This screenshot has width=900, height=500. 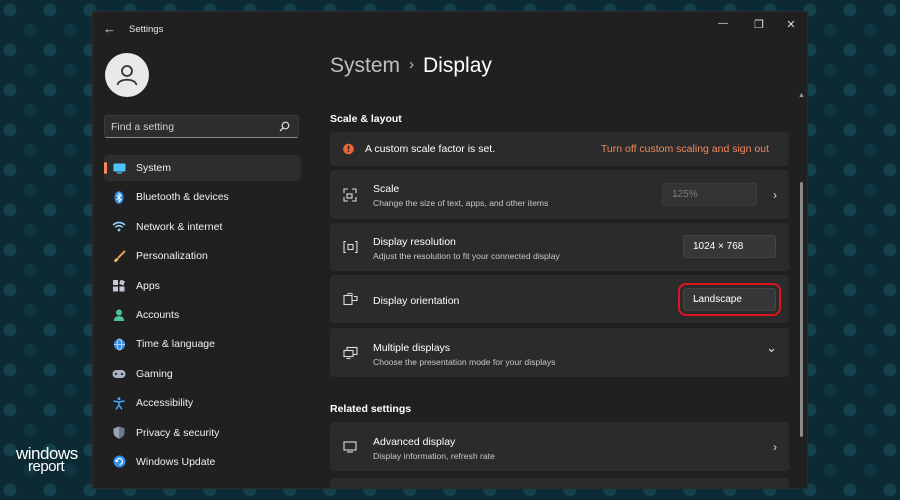 I want to click on sidebar-item-label: Personalization, so click(x=172, y=256).